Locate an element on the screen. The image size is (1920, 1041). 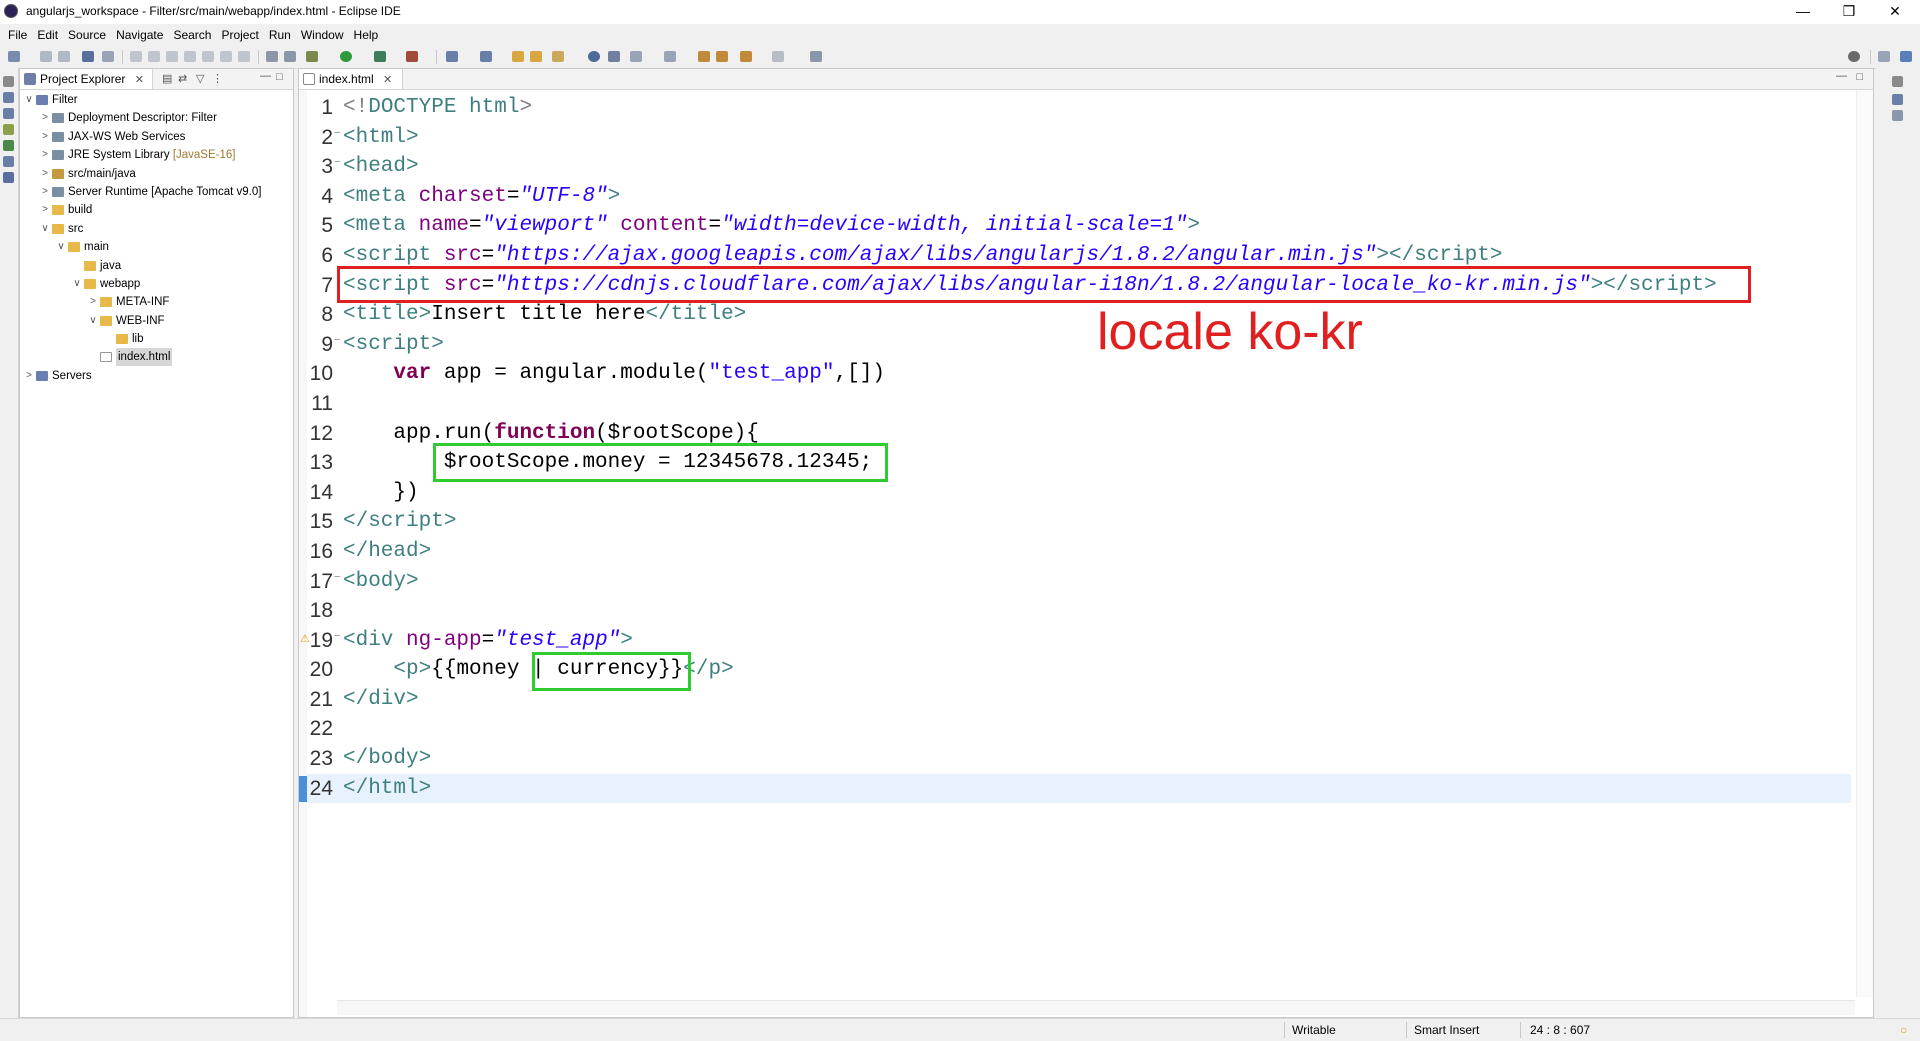
save-icon is located at coordinates (46, 56).